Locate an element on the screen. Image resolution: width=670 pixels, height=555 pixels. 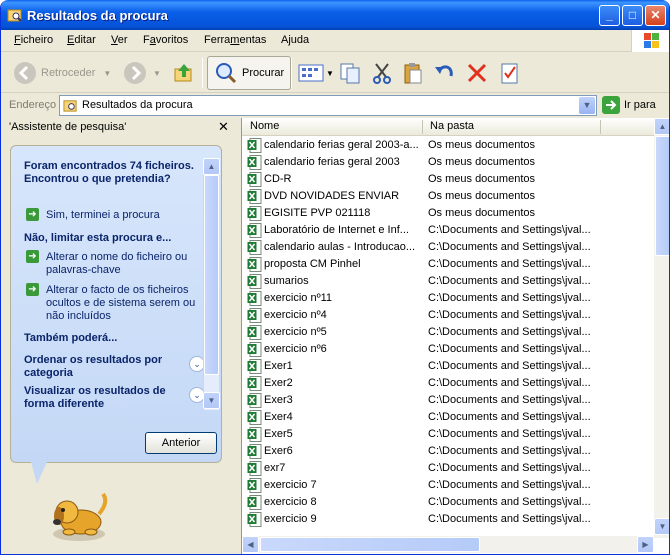
menu-favoritos: Favoritos is located at coordinates (165, 40).